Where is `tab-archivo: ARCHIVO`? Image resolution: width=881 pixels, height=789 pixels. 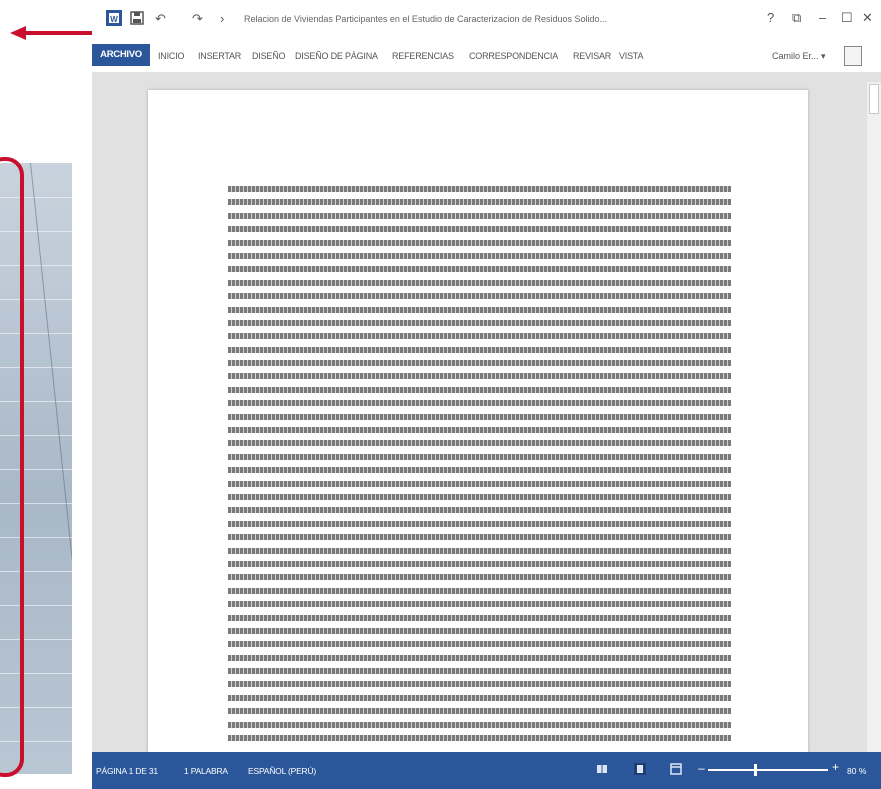
tab-archivo: ARCHIVO is located at coordinates (121, 55).